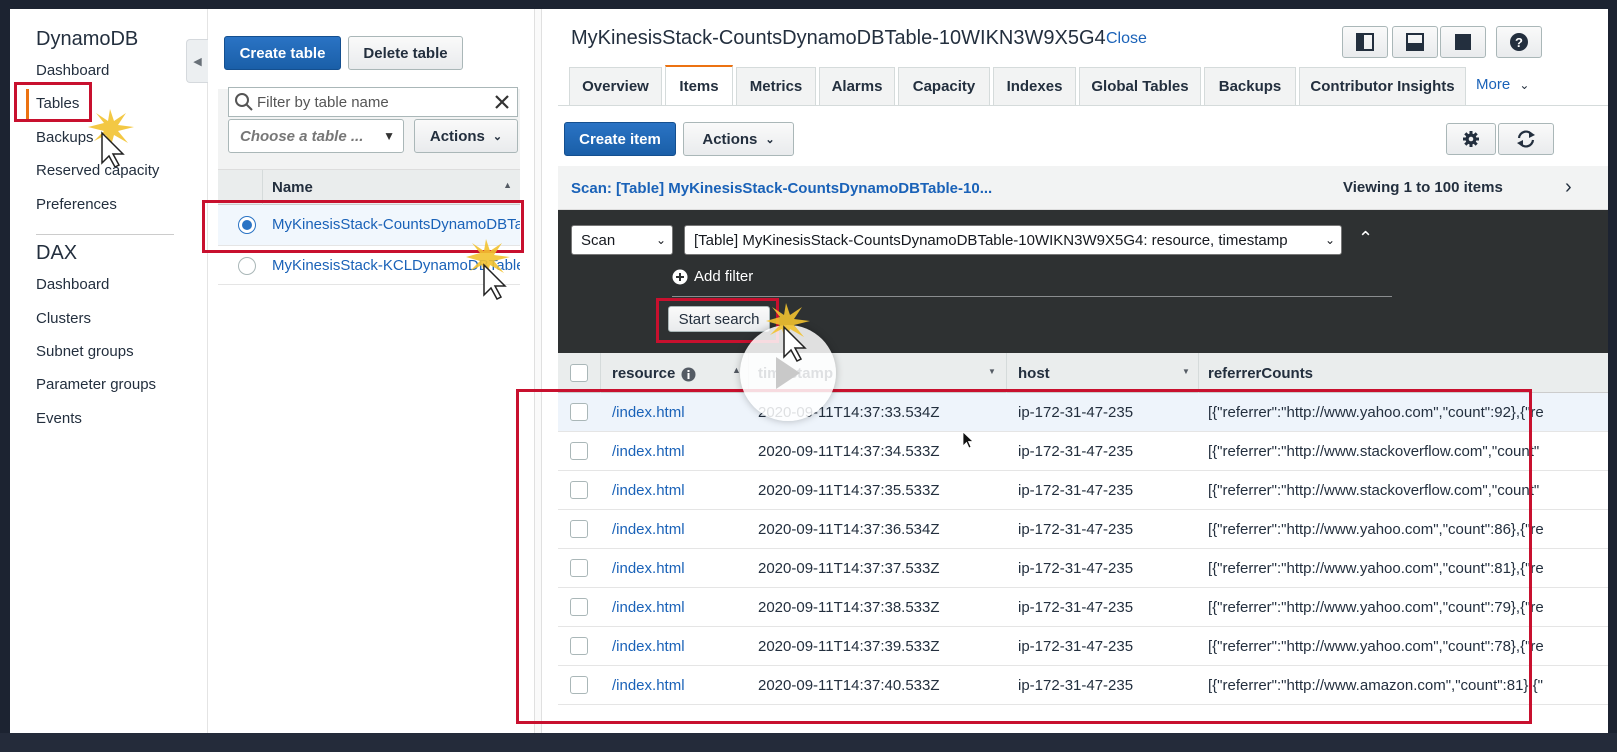  What do you see at coordinates (1493, 84) in the screenshot?
I see `tab-more-label: More` at bounding box center [1493, 84].